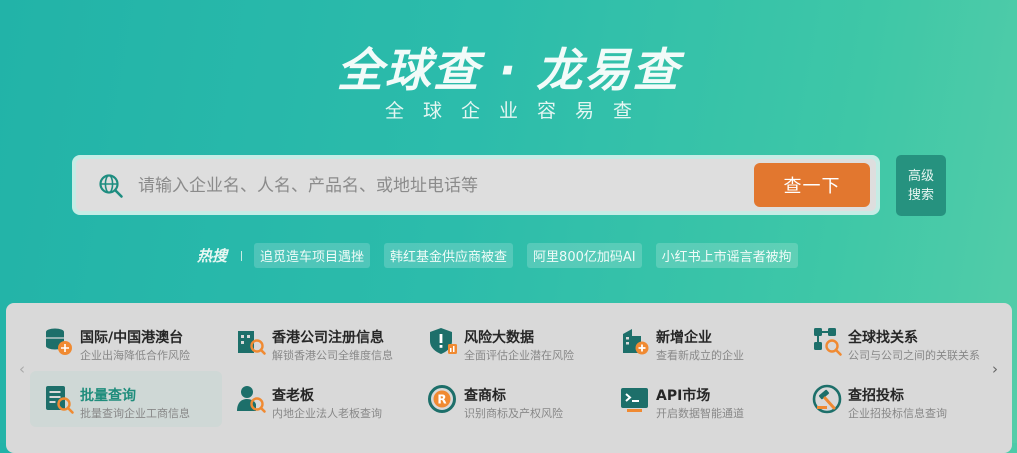 This screenshot has height=453, width=1017. I want to click on list-search-icon, so click(60, 400).